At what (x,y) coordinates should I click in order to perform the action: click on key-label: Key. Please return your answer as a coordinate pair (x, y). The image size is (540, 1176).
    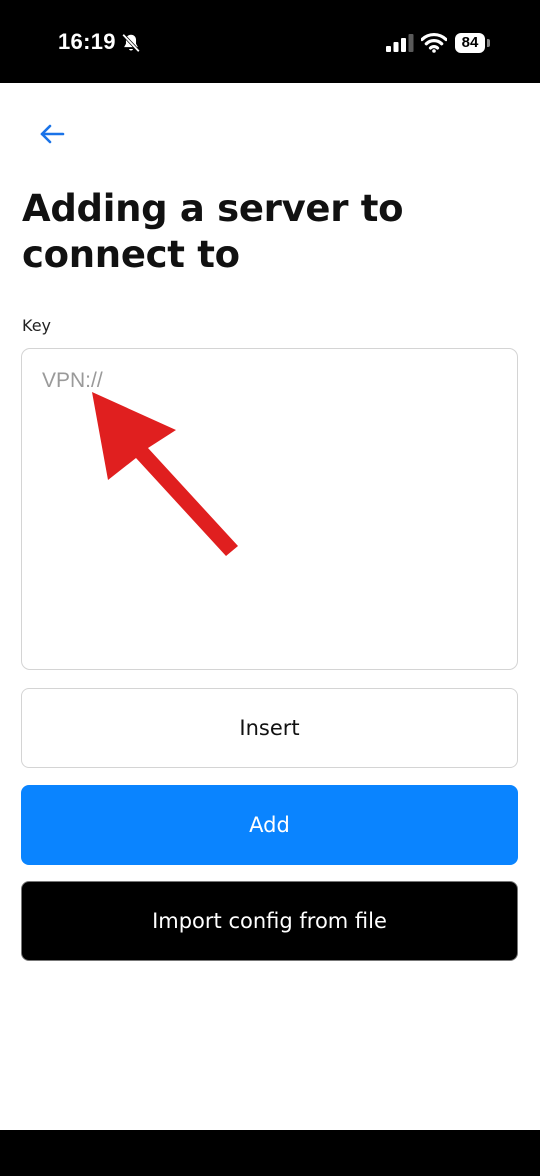
    Looking at the image, I should click on (37, 325).